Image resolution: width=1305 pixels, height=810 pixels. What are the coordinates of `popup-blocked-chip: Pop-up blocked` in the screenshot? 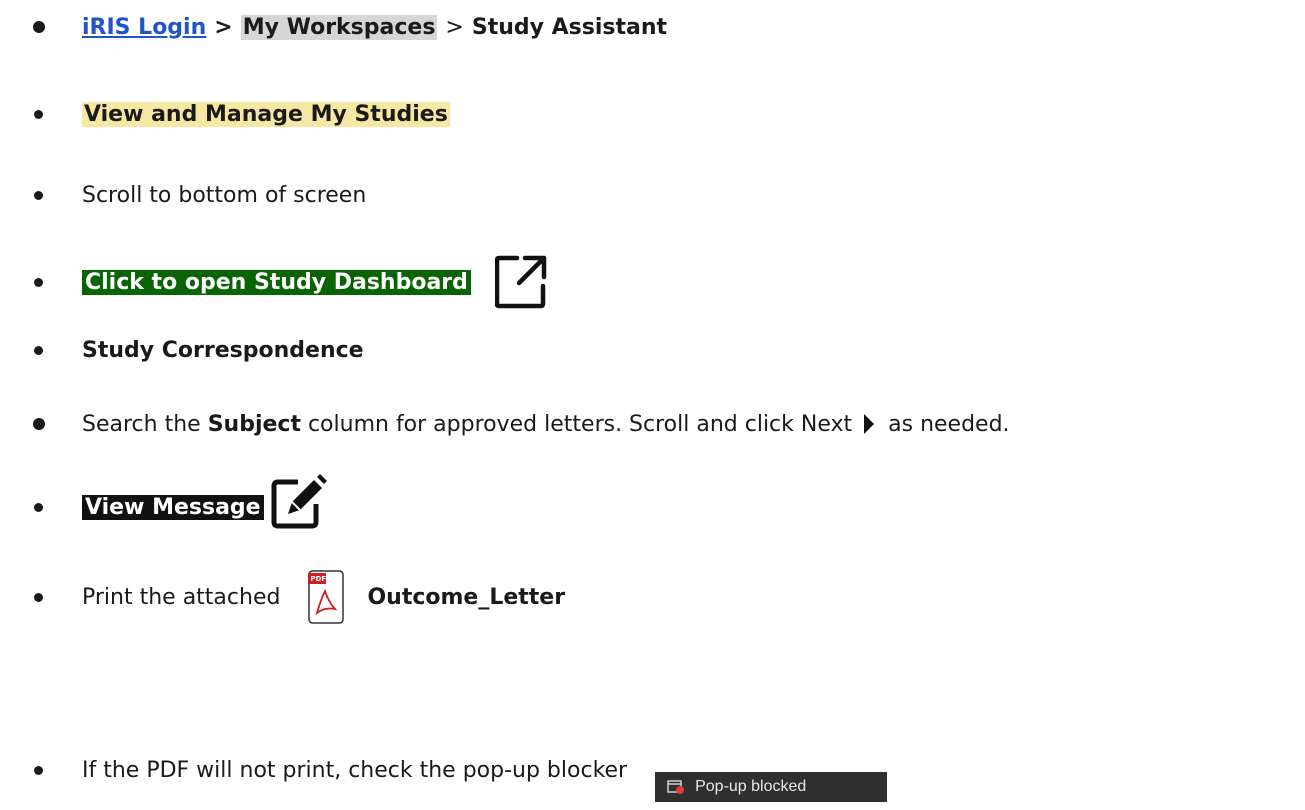 It's located at (771, 787).